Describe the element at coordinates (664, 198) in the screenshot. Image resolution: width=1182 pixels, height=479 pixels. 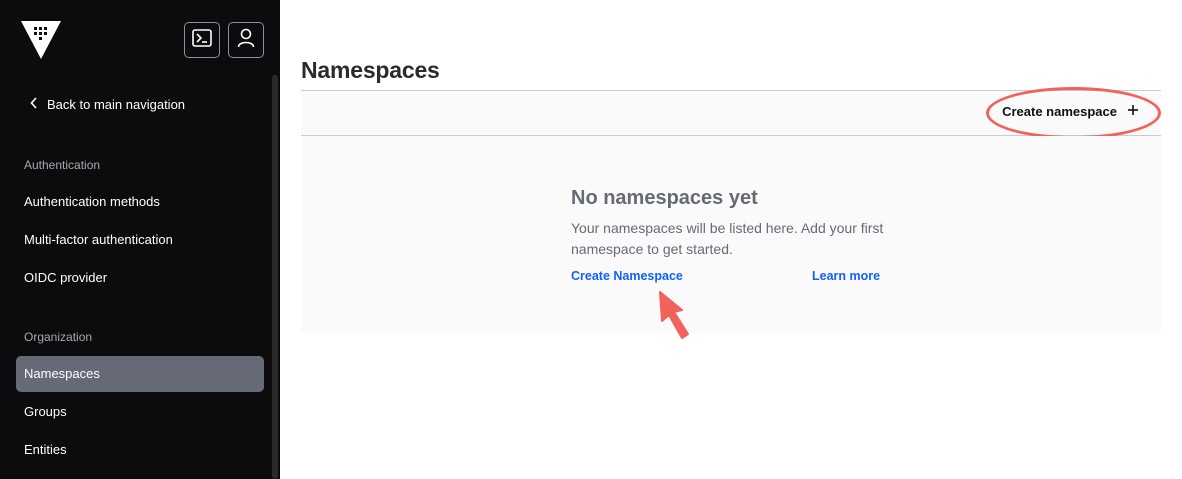
I see `empty-state-title: No namespaces yet` at that location.